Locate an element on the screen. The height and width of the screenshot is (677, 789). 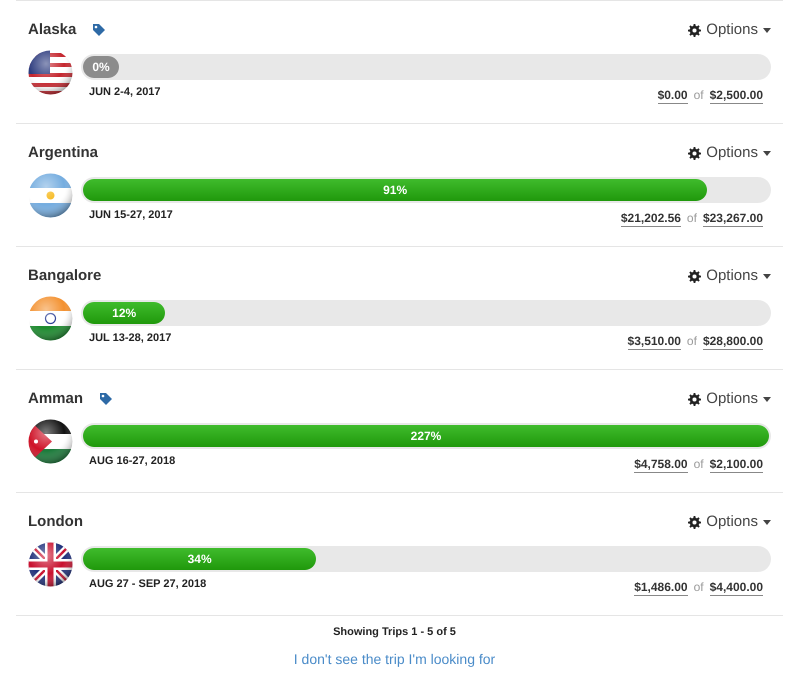
amount-goal: $4,400.00 is located at coordinates (736, 588).